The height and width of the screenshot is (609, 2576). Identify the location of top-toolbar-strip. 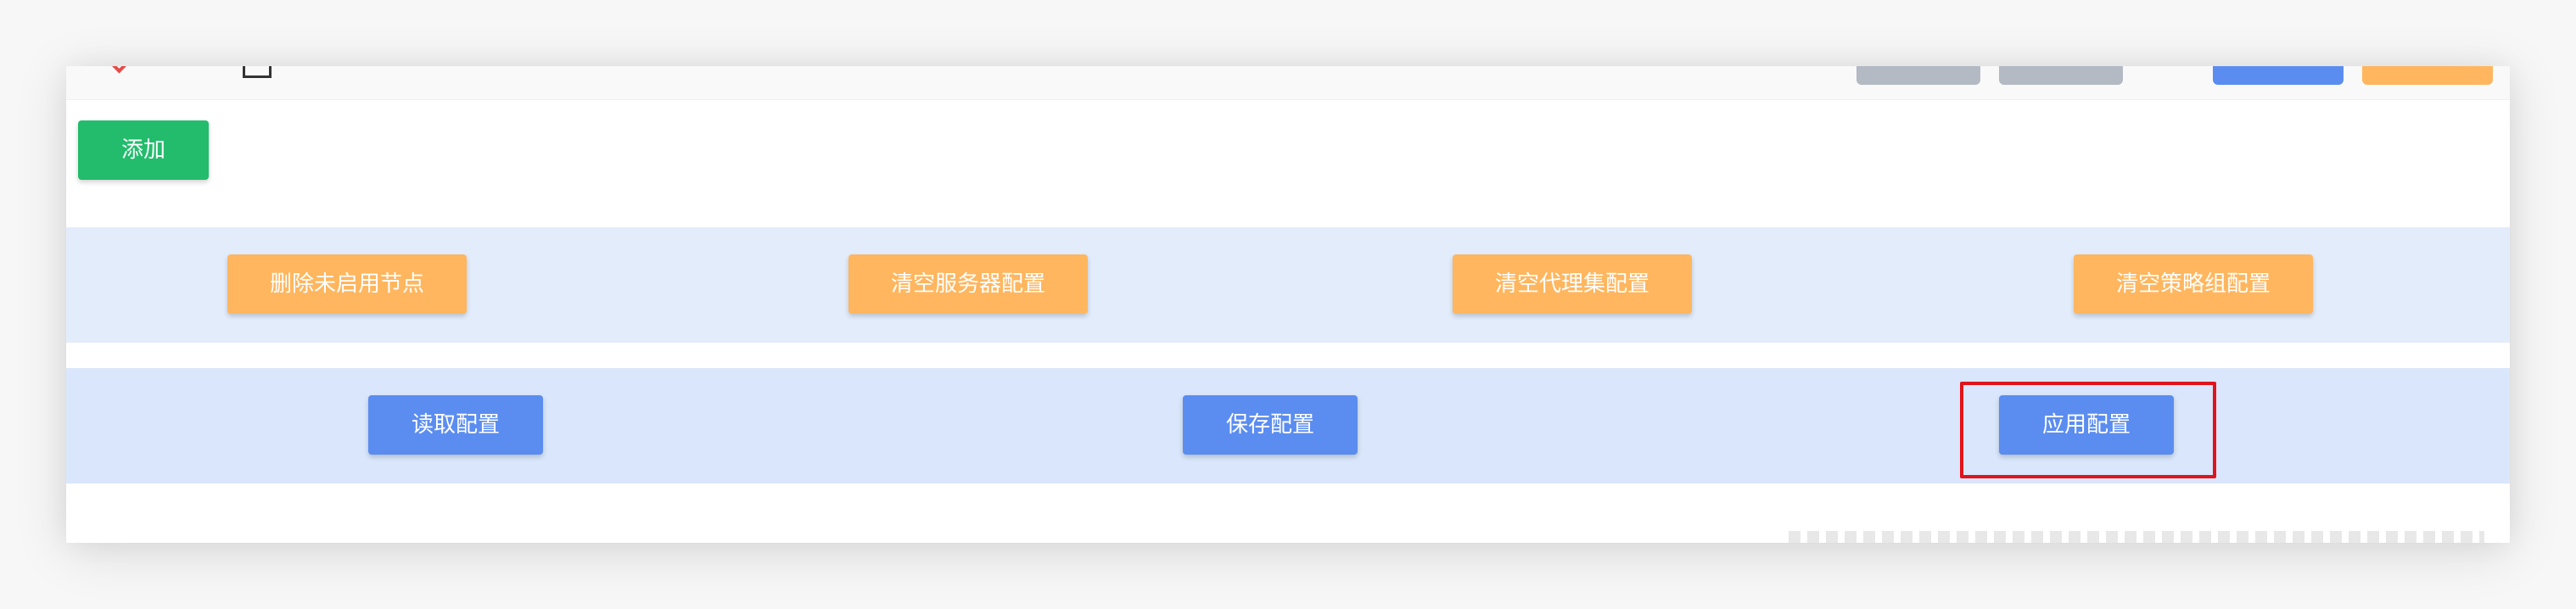
(1288, 83).